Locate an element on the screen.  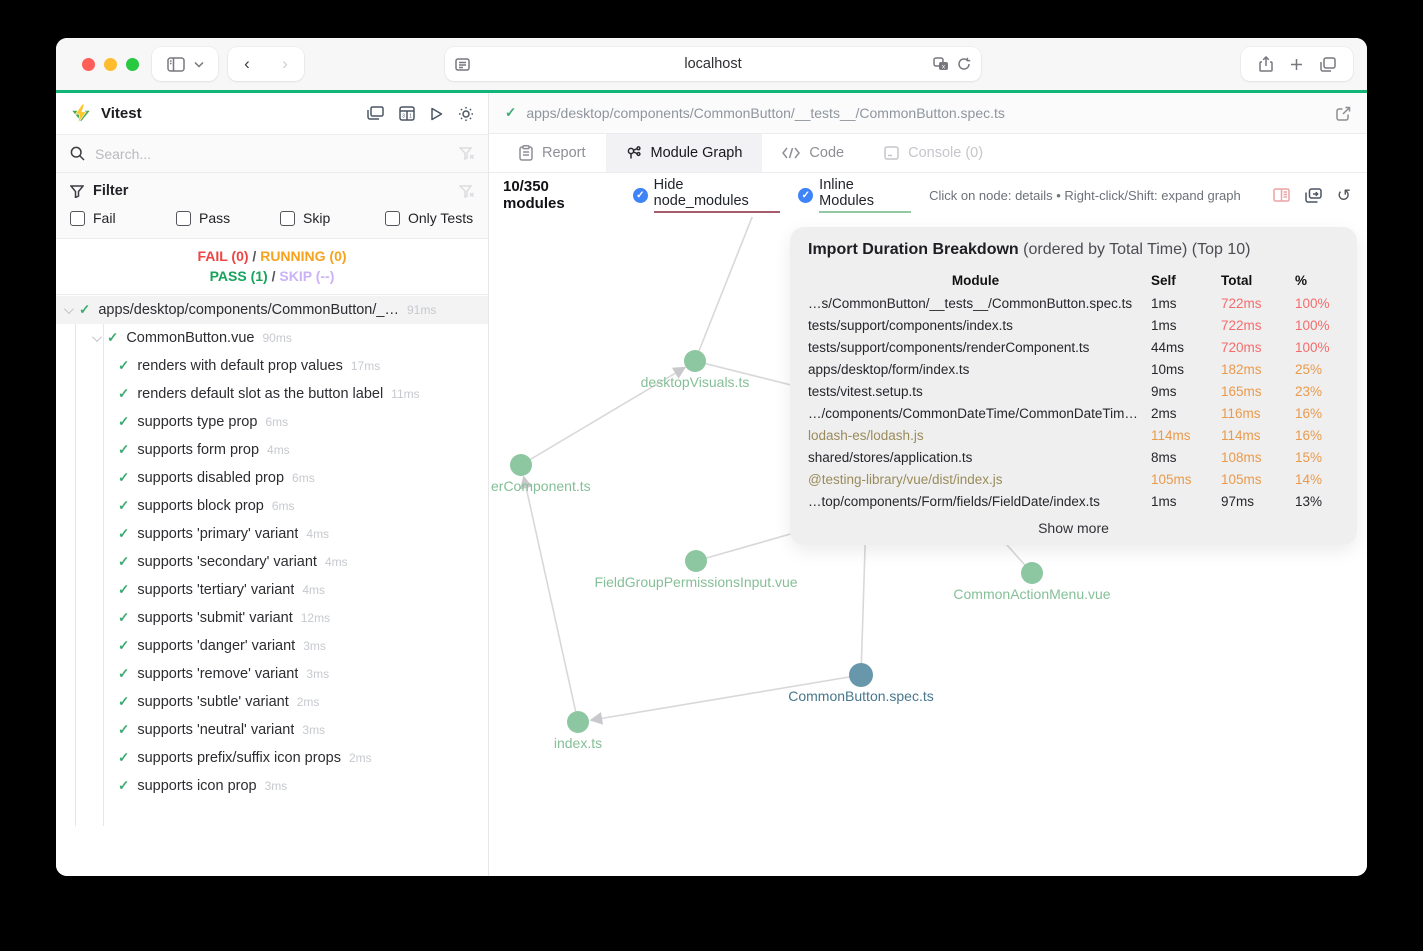
url-text: localhost is located at coordinates (713, 64).